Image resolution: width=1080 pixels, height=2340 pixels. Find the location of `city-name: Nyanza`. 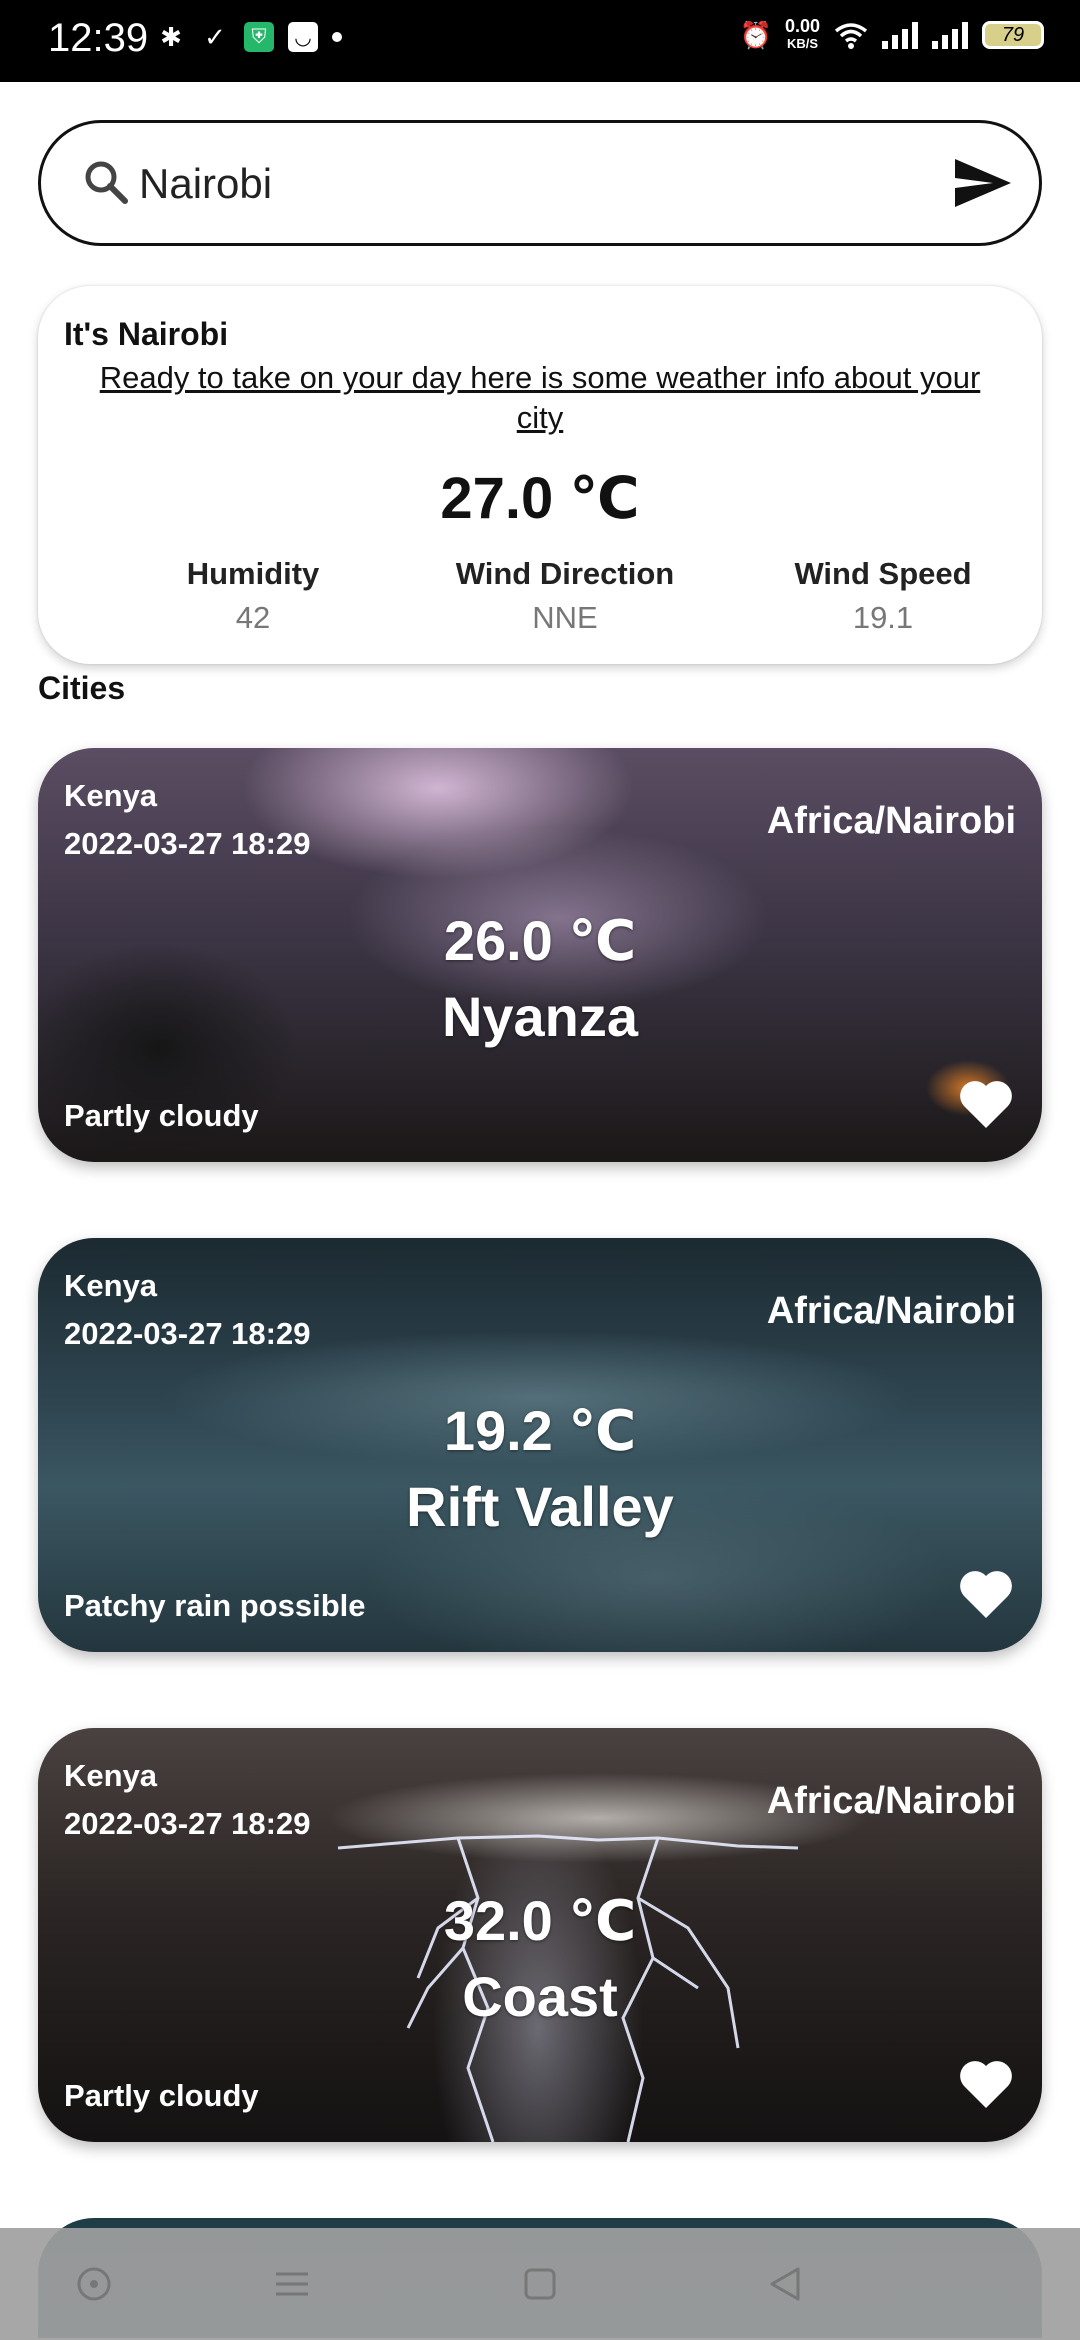

city-name: Nyanza is located at coordinates (540, 1016).